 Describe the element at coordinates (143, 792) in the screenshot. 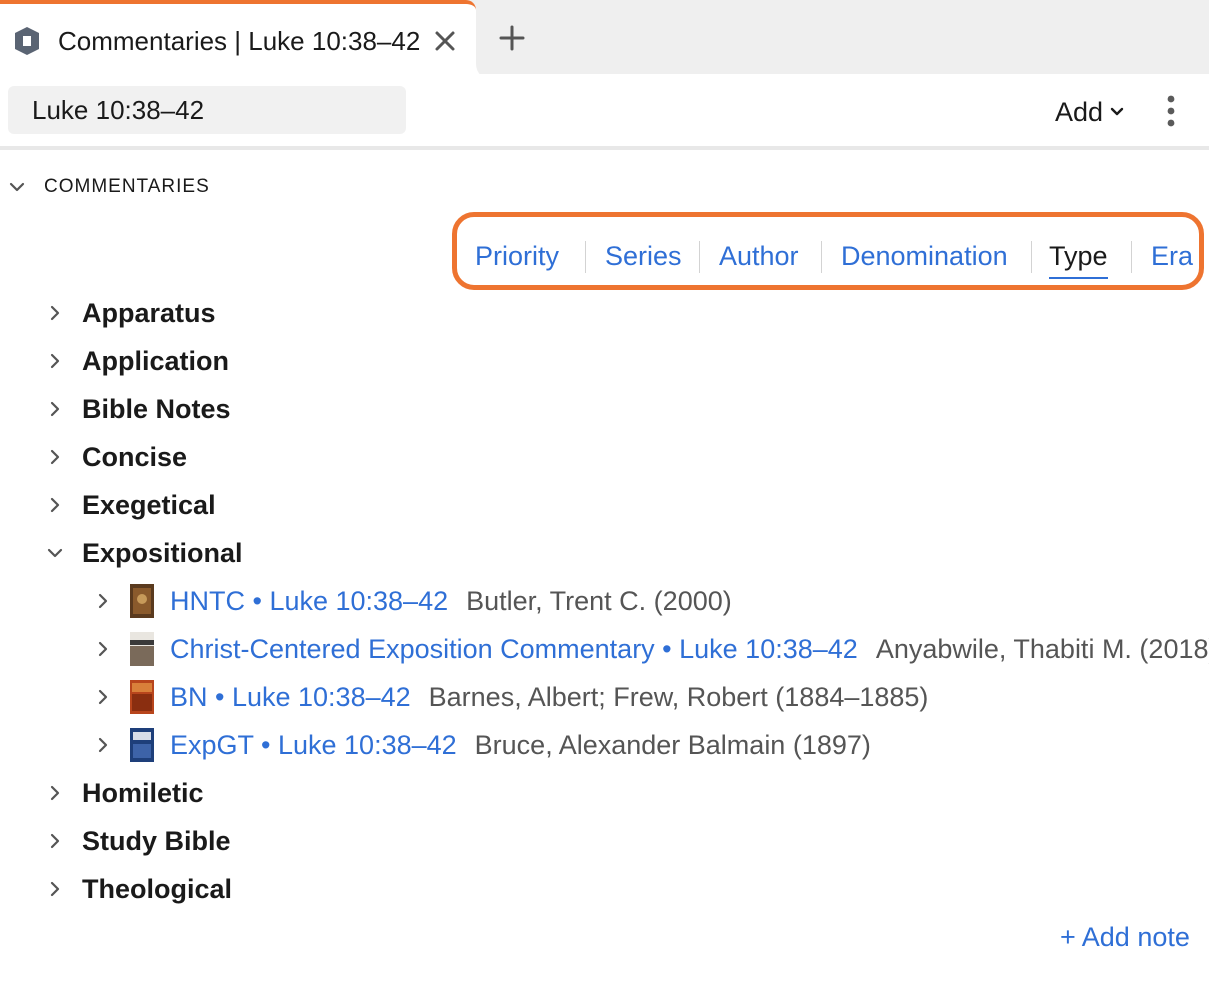

I see `category-label: Homiletic` at that location.